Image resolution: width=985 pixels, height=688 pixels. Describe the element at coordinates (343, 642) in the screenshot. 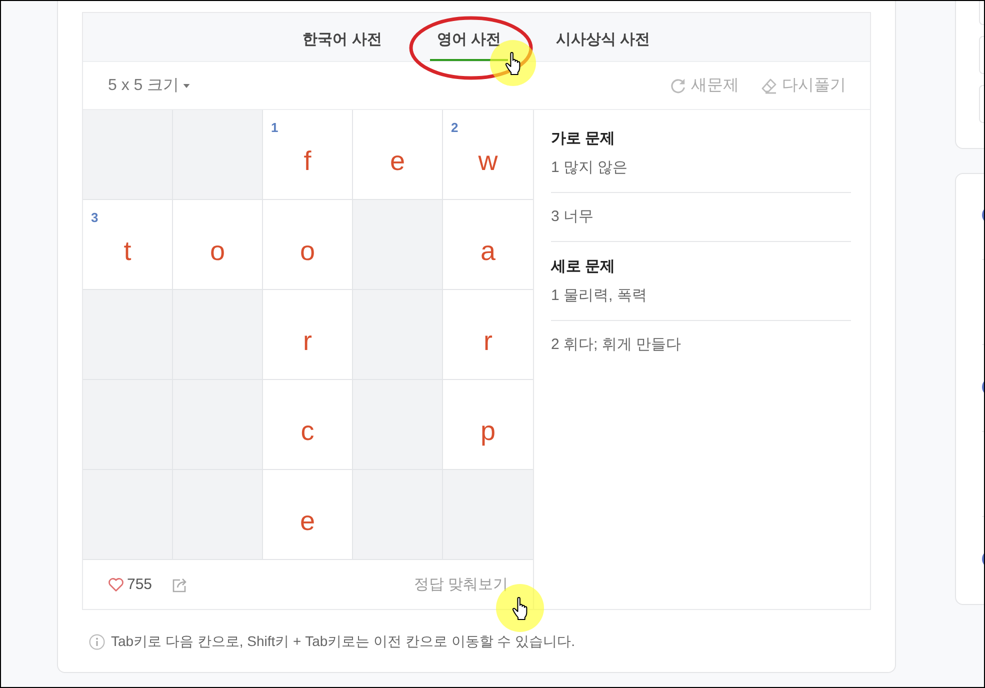

I see `hint-text: Tab키로 다음 칸으로, Shift키 + Tab키로는 이전 칸으로 이동할 수 있습니다.` at that location.